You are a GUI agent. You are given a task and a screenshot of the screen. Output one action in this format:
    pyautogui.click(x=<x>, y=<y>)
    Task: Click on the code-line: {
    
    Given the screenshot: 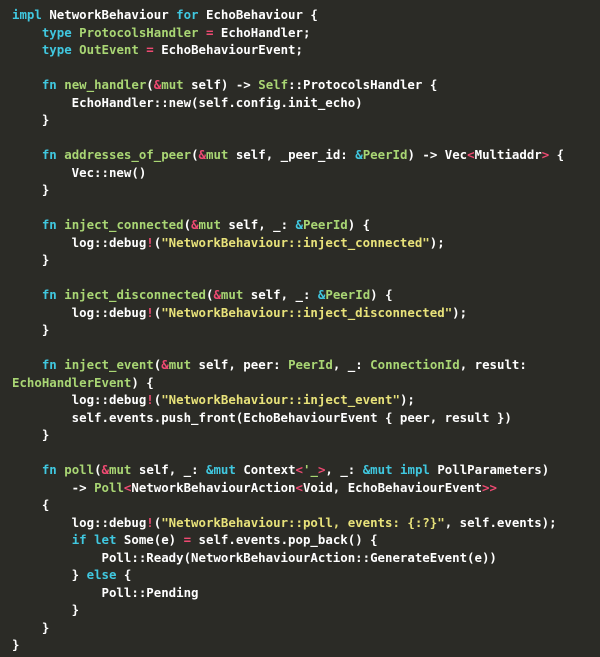 What is the action you would take?
    pyautogui.click(x=300, y=505)
    